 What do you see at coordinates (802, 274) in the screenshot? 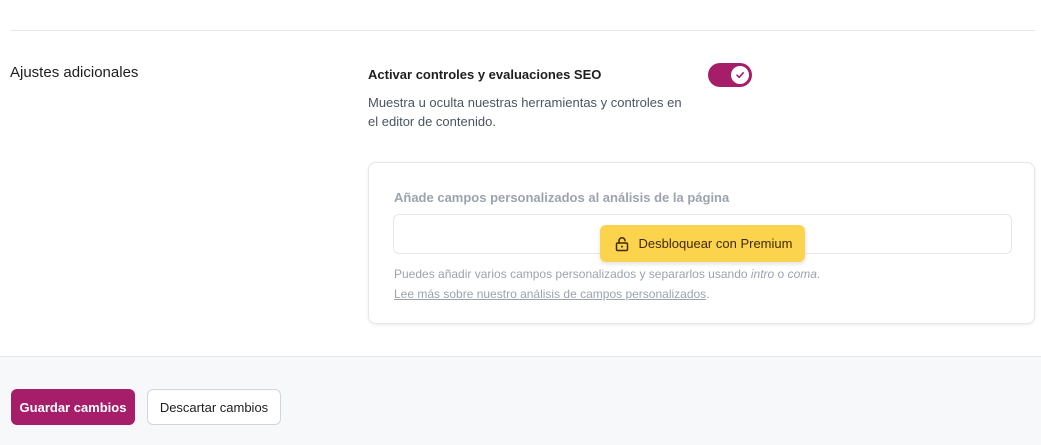
I see `help-key-coma: coma` at bounding box center [802, 274].